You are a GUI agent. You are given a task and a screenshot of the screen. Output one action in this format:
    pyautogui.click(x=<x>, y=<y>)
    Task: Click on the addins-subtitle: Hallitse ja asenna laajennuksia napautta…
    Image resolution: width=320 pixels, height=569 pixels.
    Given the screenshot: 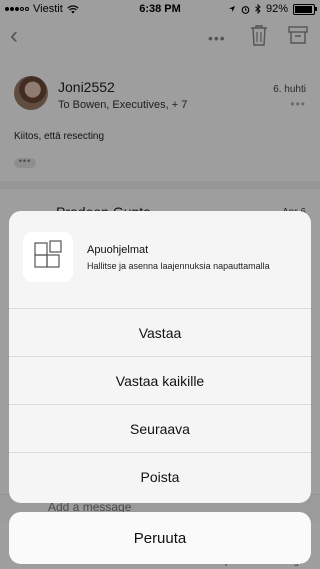 What is the action you would take?
    pyautogui.click(x=178, y=266)
    